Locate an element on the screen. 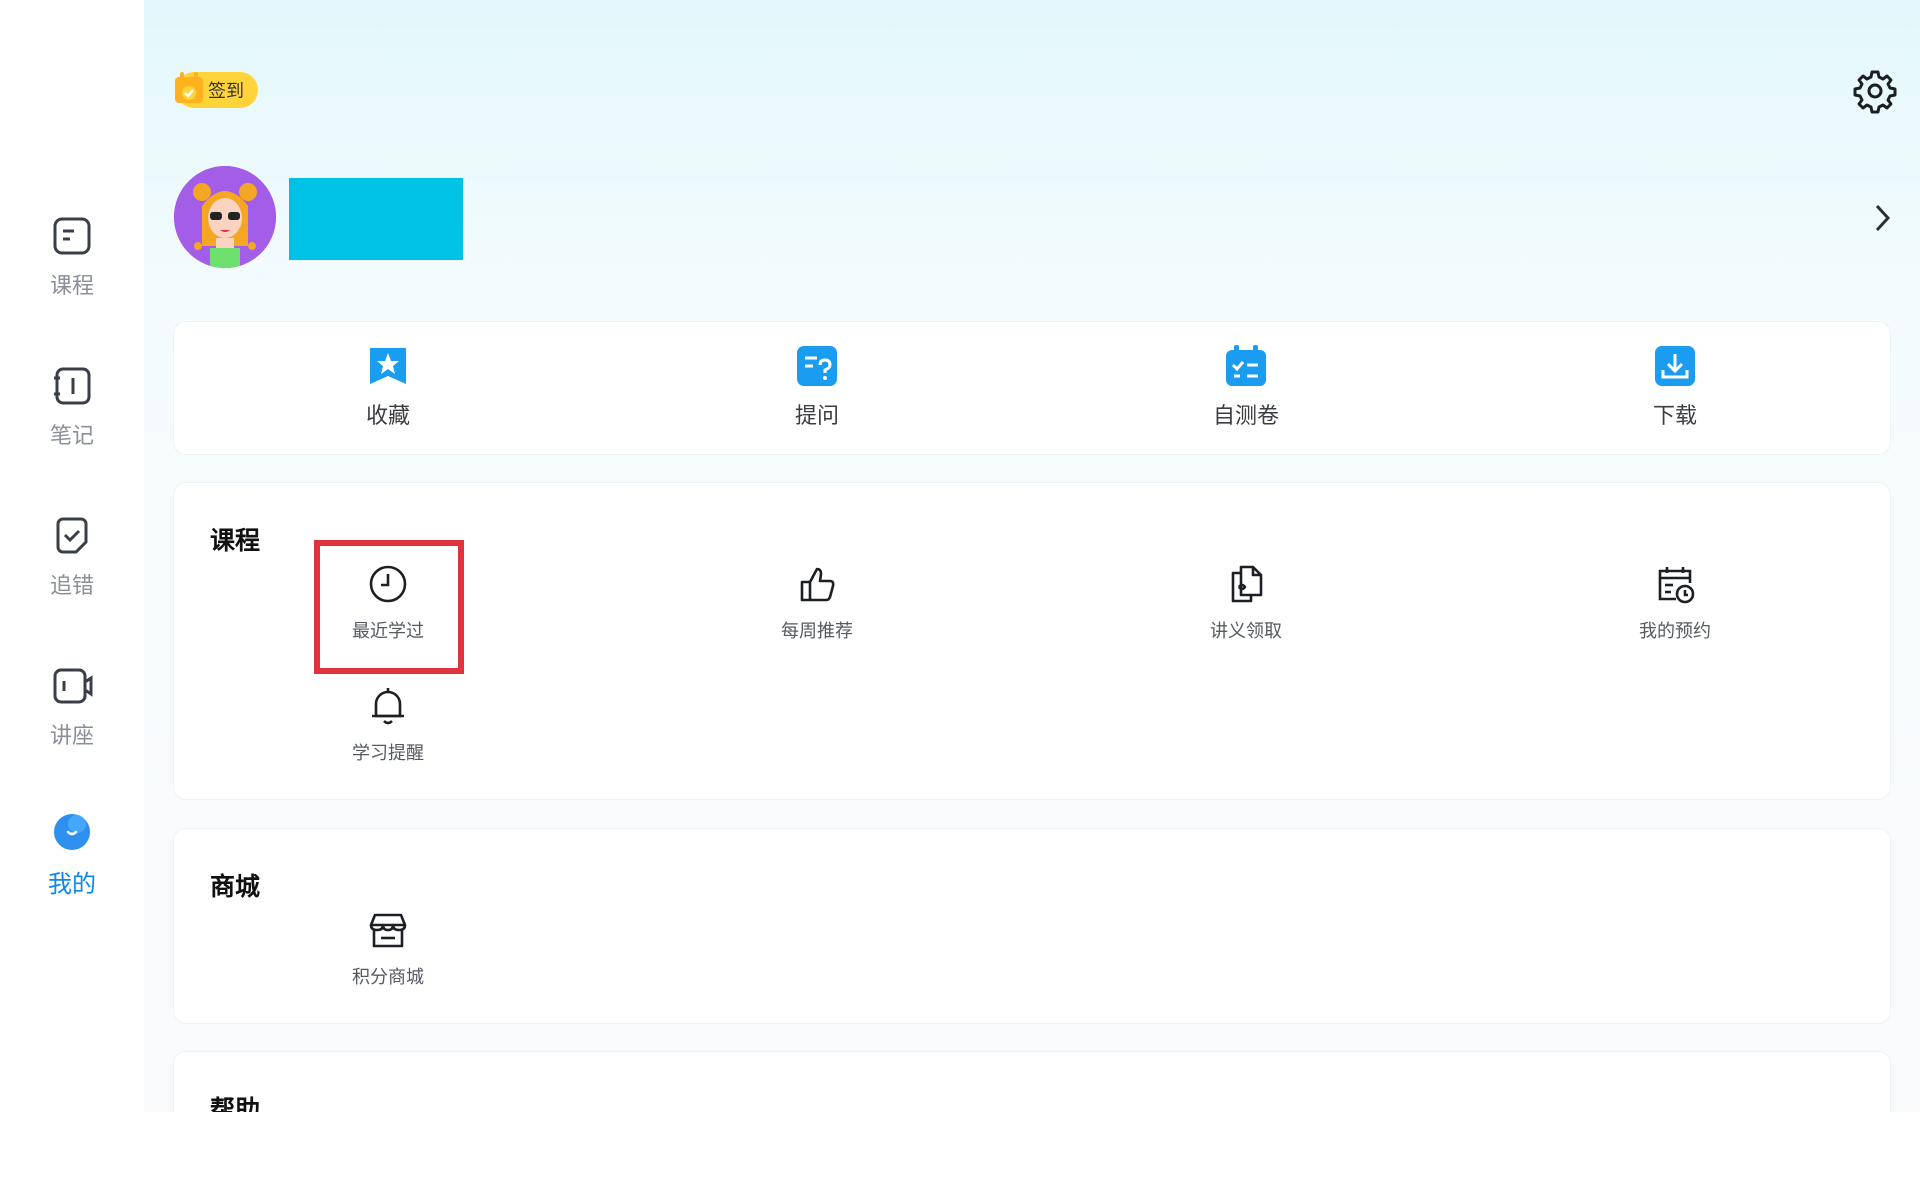 The width and height of the screenshot is (1920, 1200). points-mall-label: 积分商城 is located at coordinates (388, 977).